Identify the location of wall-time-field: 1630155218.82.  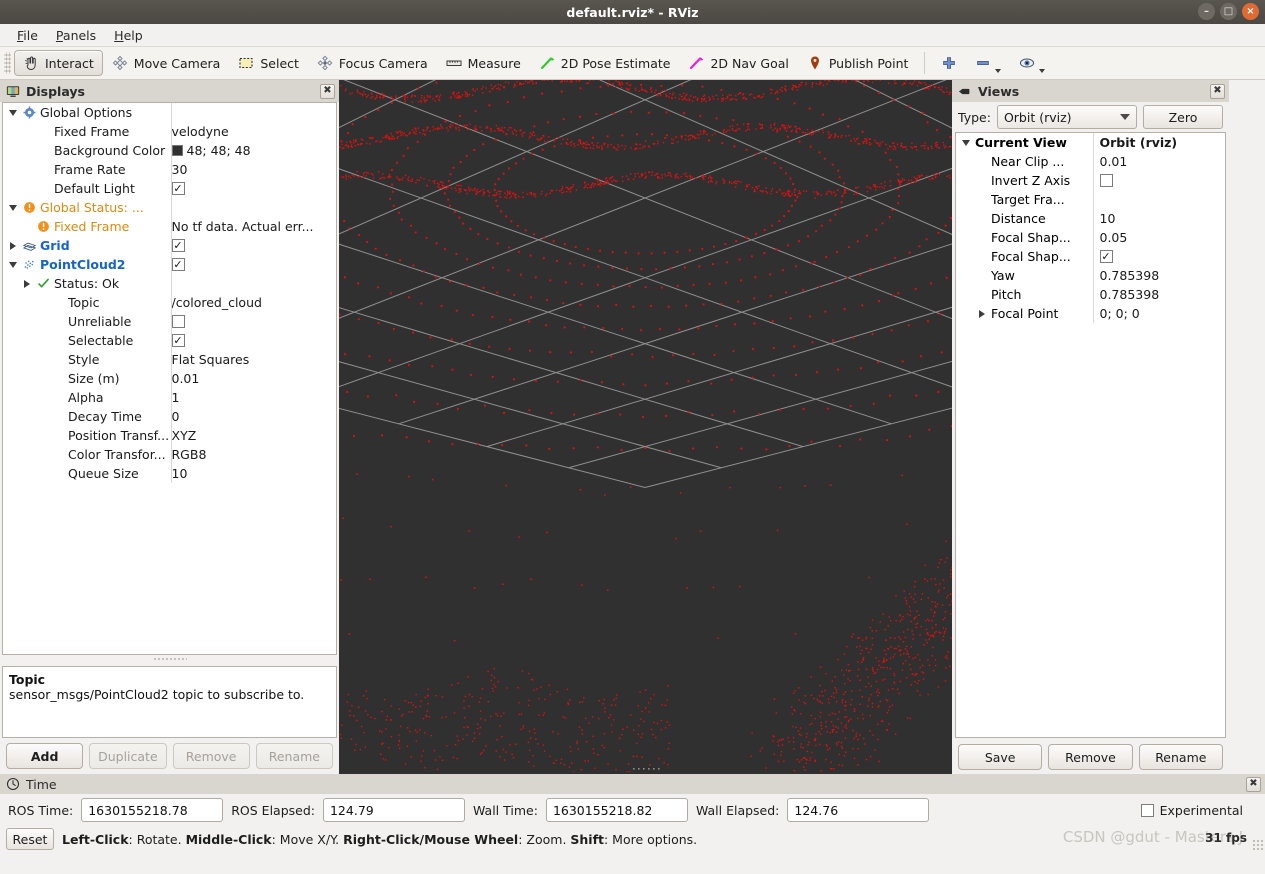
(616, 810).